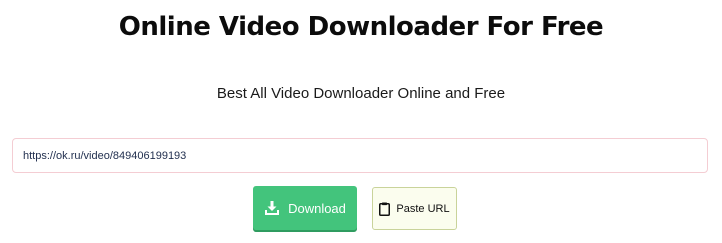 The width and height of the screenshot is (722, 243). Describe the element at coordinates (361, 27) in the screenshot. I see `page-title: Online Video Downloader For Free` at that location.